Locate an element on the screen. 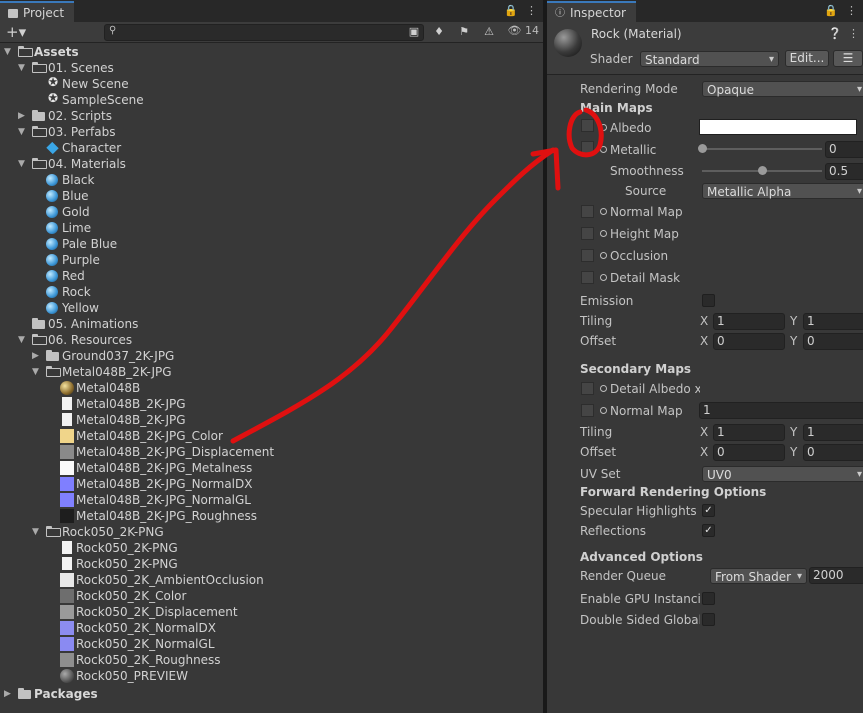  hidden-packages-counter: 👁 14 is located at coordinates (523, 30).